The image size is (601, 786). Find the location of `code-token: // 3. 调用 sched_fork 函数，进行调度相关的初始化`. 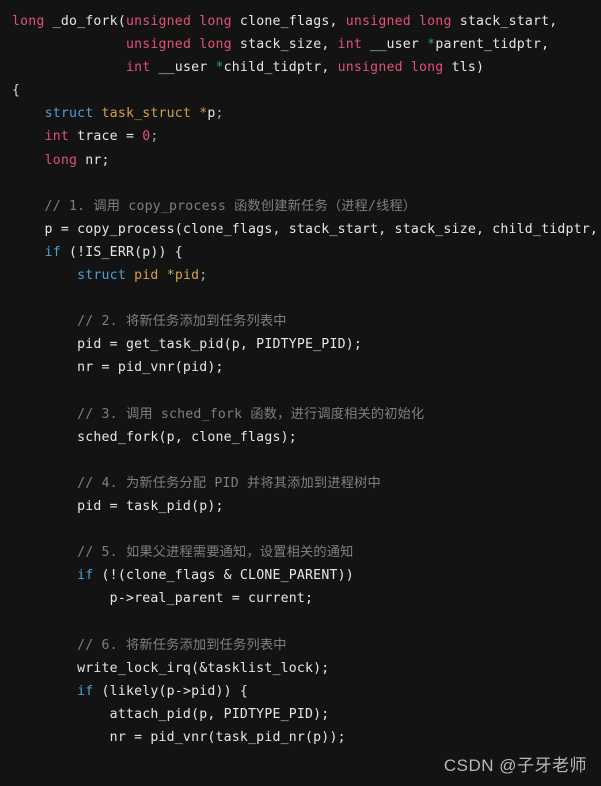

code-token: // 3. 调用 sched_fork 函数，进行调度相关的初始化 is located at coordinates (218, 414).